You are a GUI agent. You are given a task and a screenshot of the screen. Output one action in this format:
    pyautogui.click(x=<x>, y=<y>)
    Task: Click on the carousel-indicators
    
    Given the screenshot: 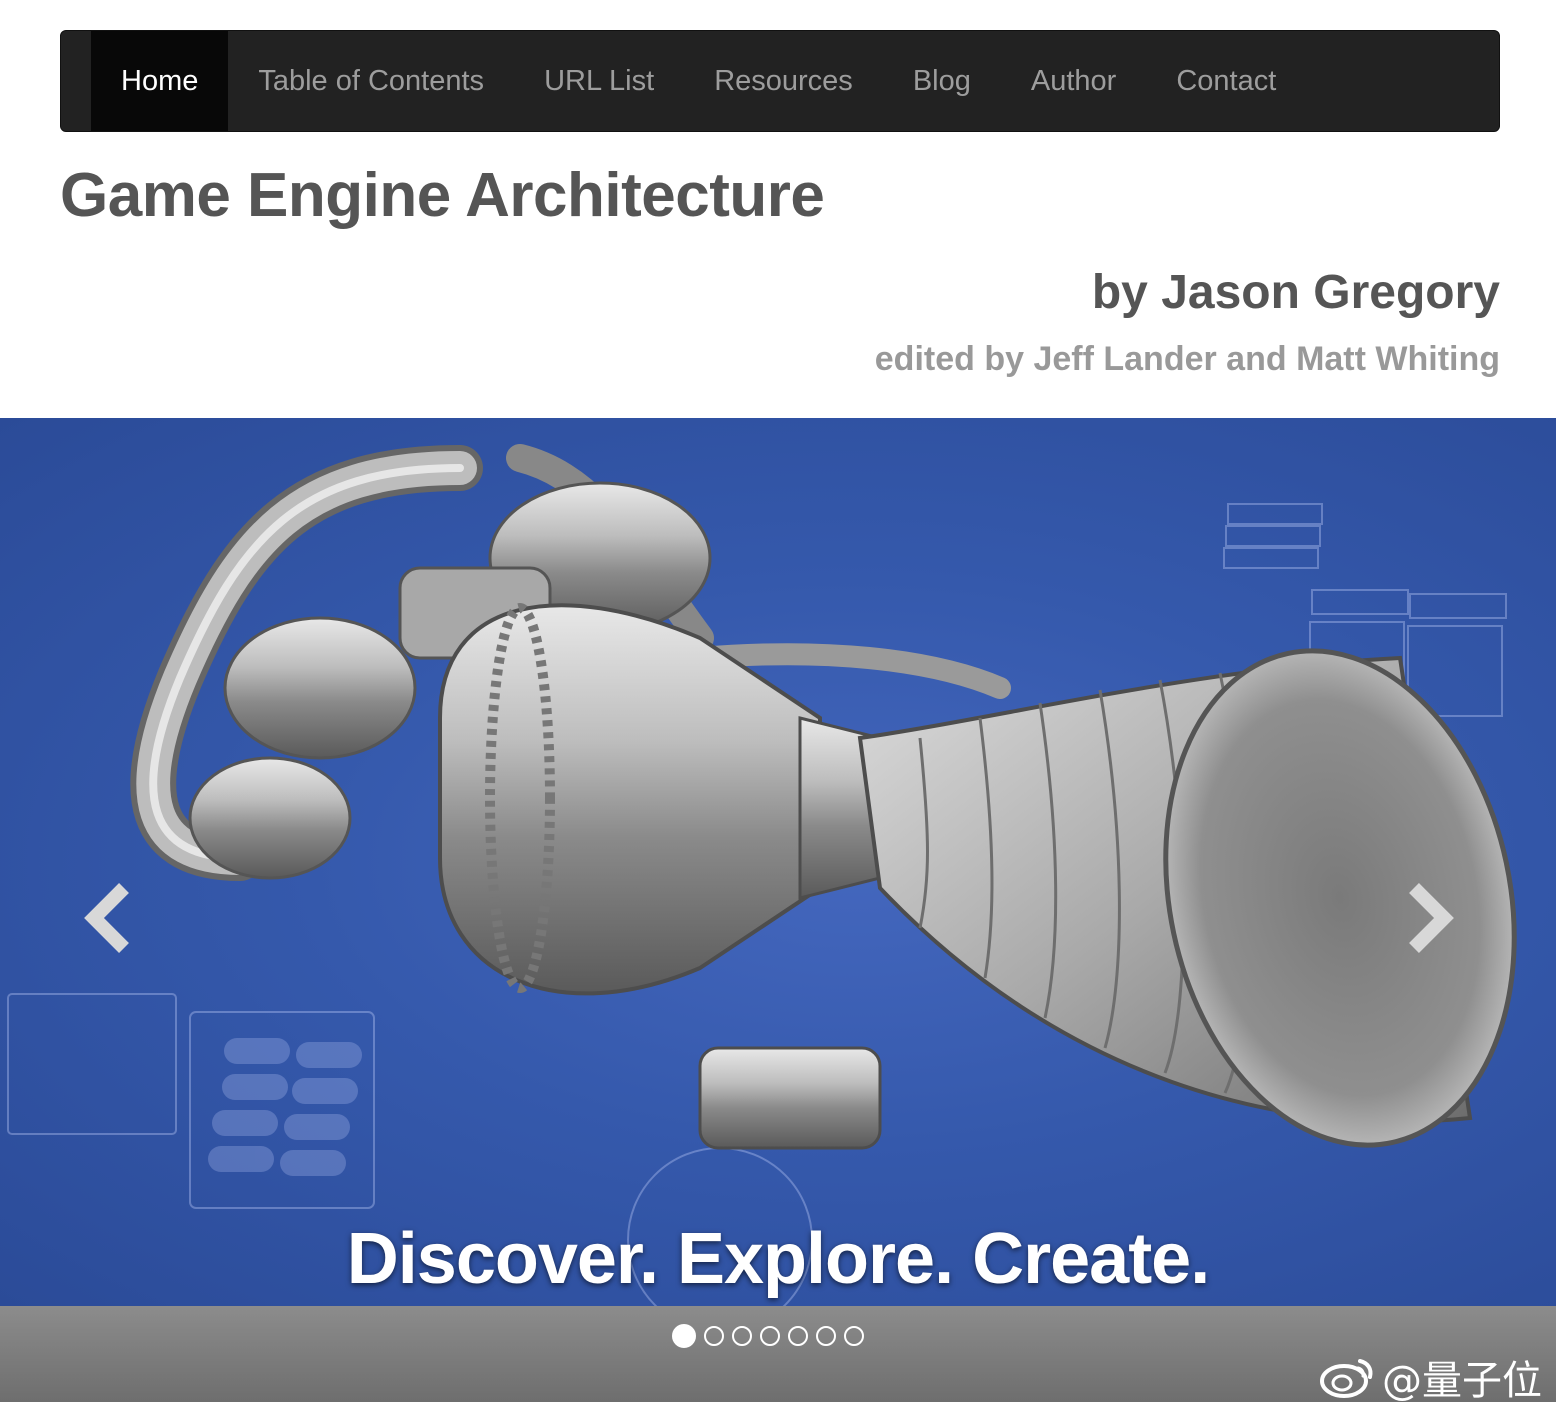 What is the action you would take?
    pyautogui.click(x=768, y=1336)
    